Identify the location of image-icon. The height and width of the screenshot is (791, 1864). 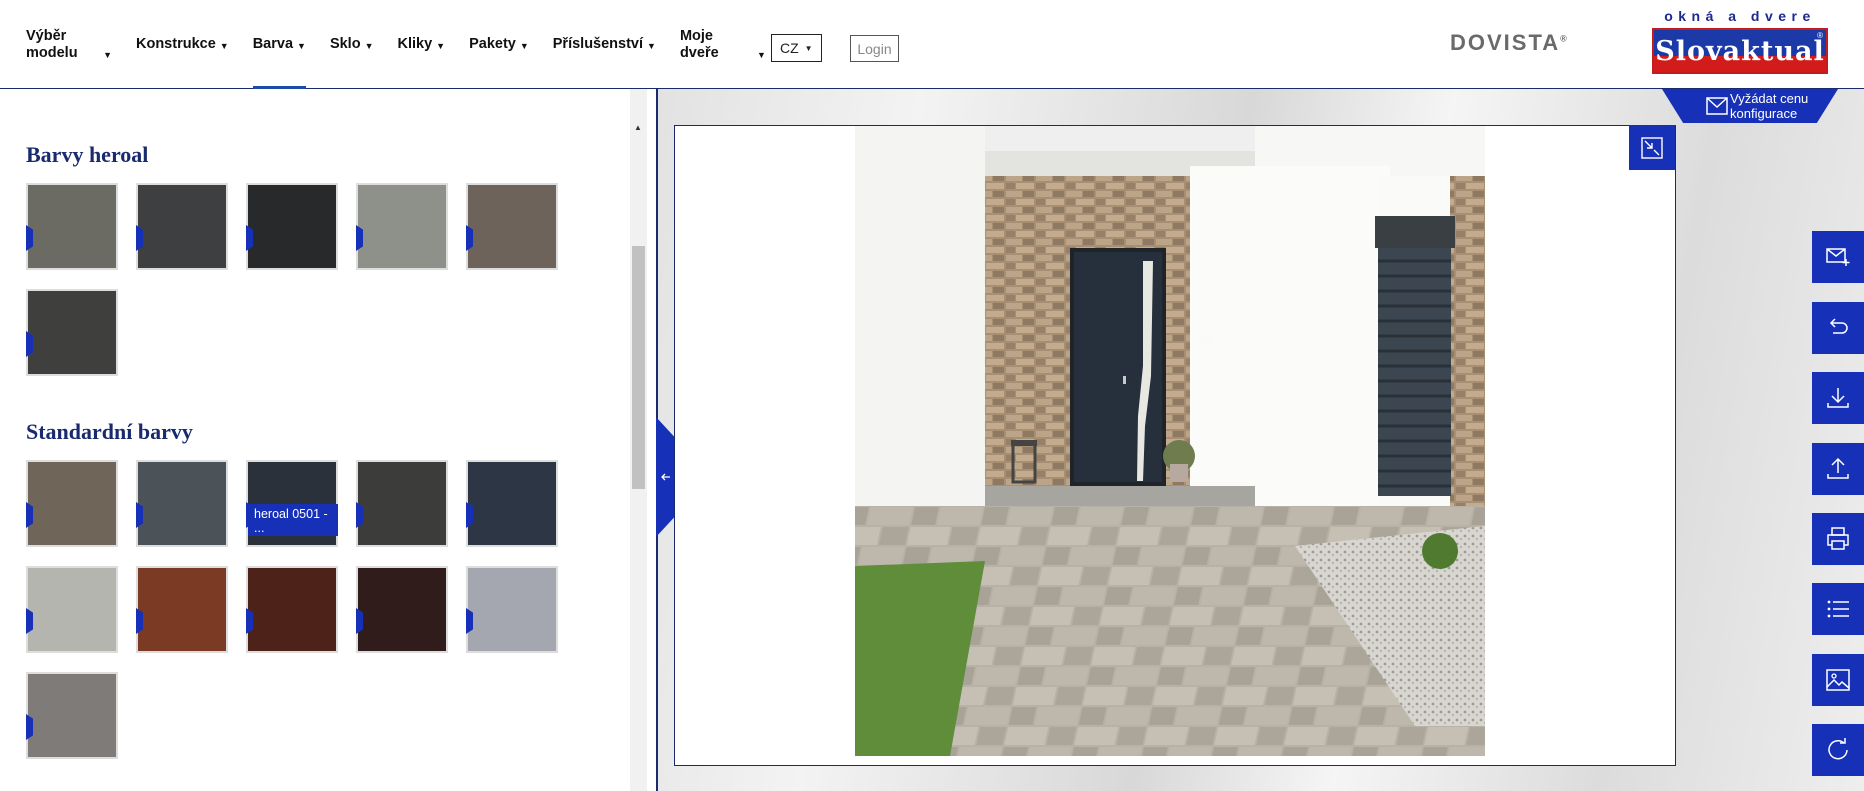
(1838, 680).